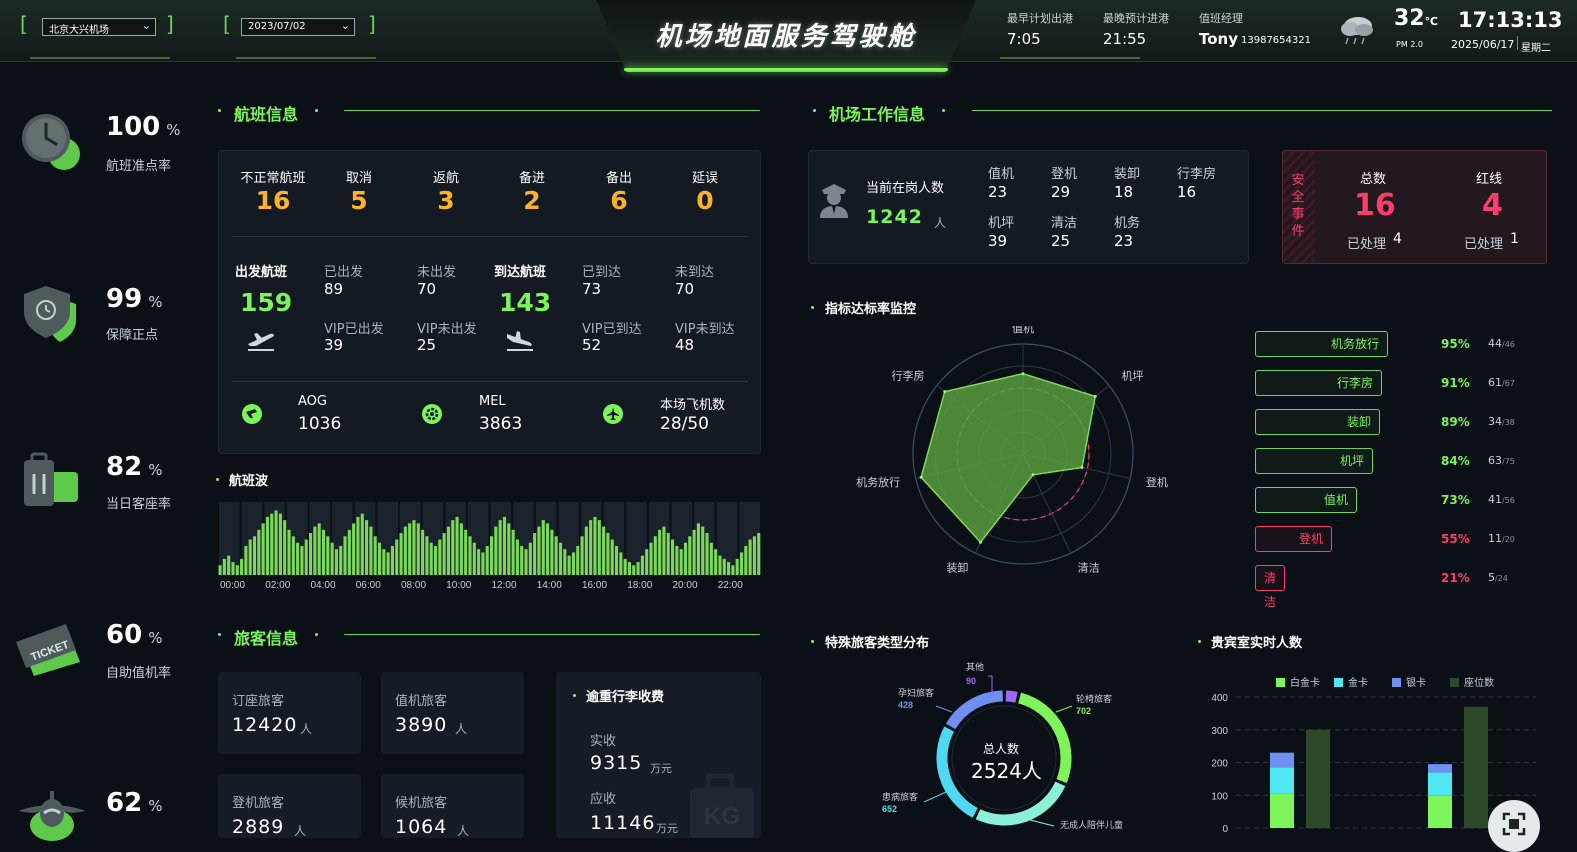 The image size is (1577, 852). Describe the element at coordinates (124, 635) in the screenshot. I see `kpi-number: 60` at that location.